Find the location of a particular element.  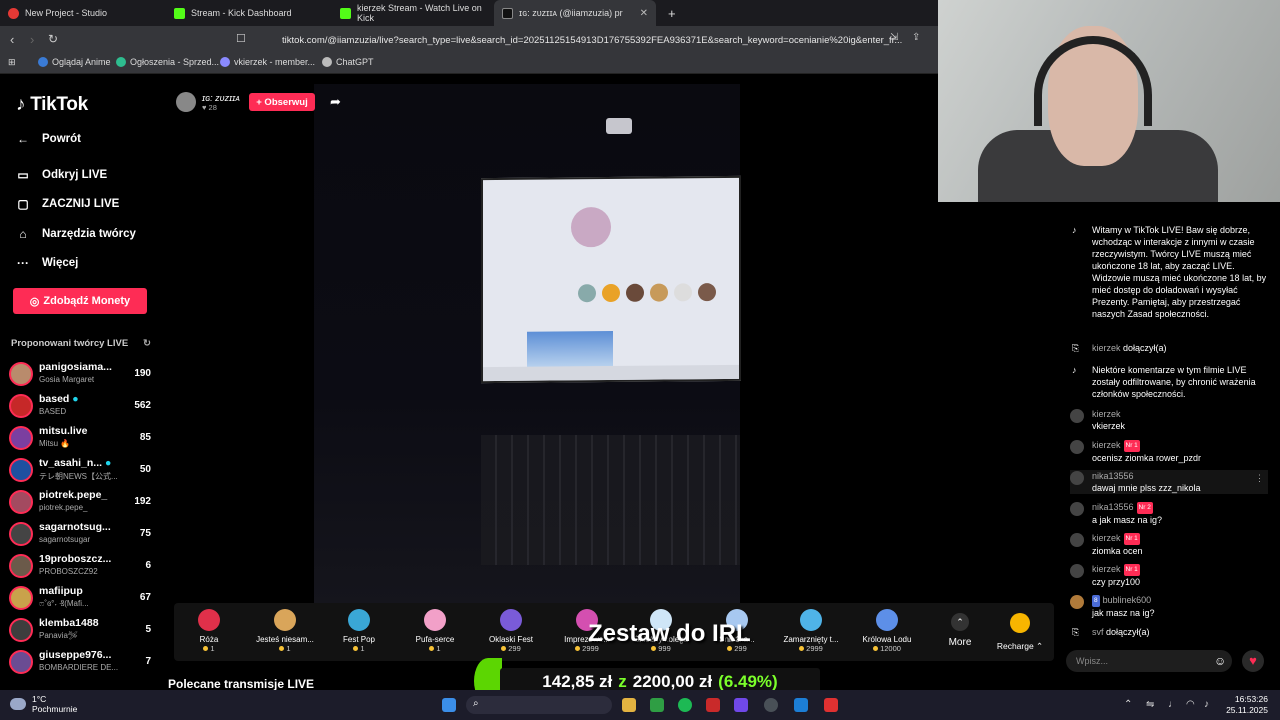

gift-item: Oklaski Fest 299 is located at coordinates (511, 633).